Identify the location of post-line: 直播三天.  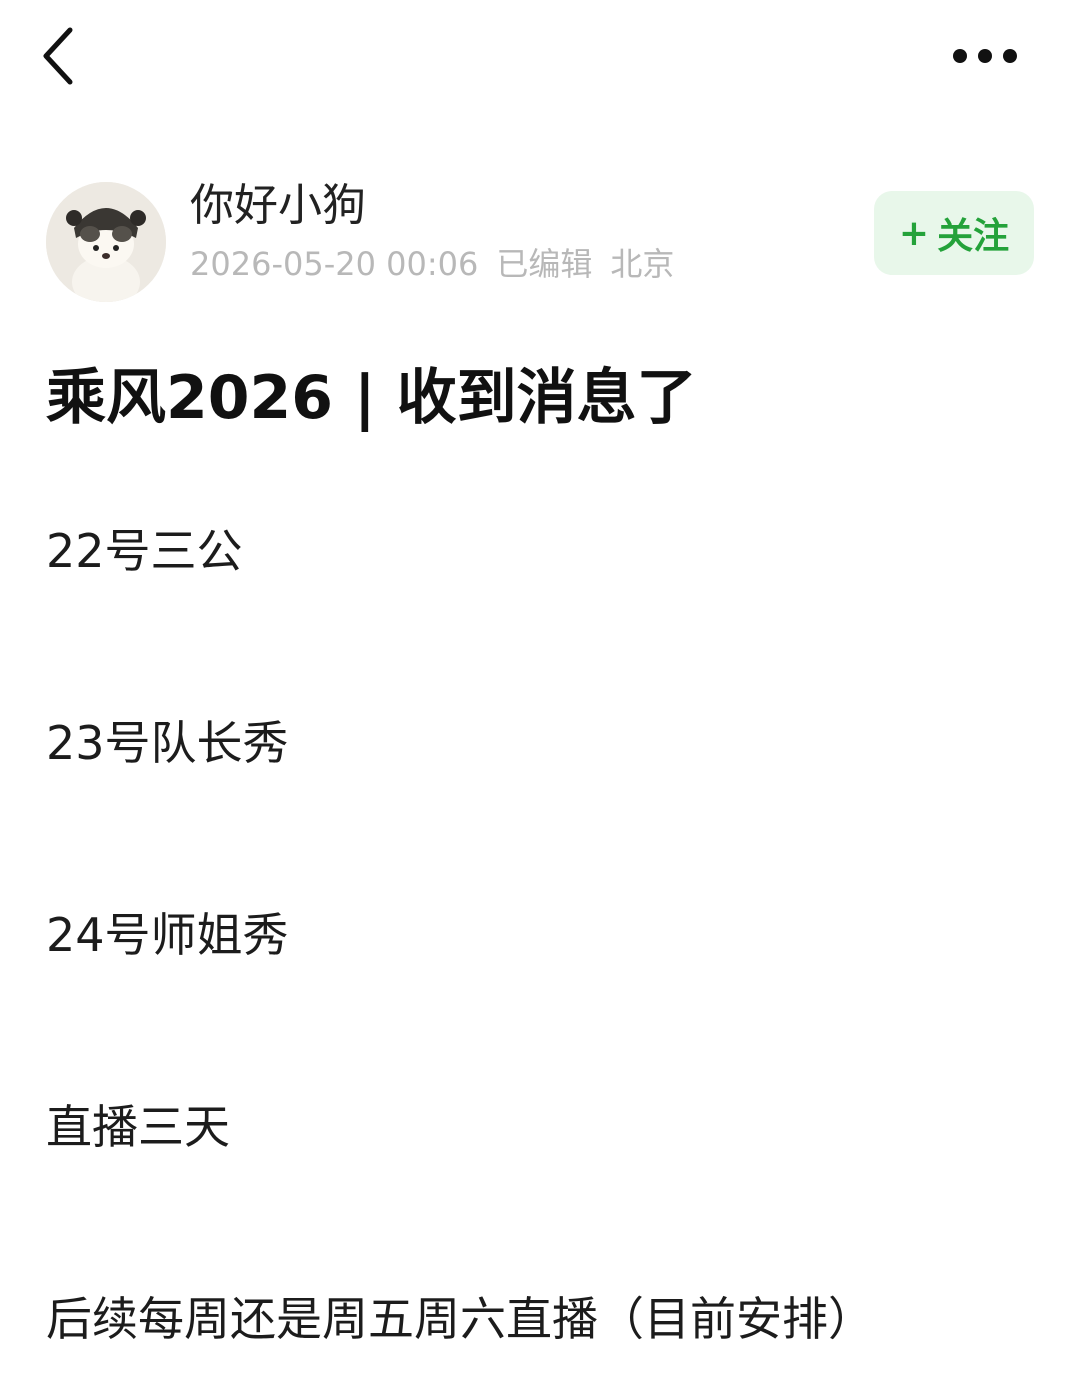
(138, 1127).